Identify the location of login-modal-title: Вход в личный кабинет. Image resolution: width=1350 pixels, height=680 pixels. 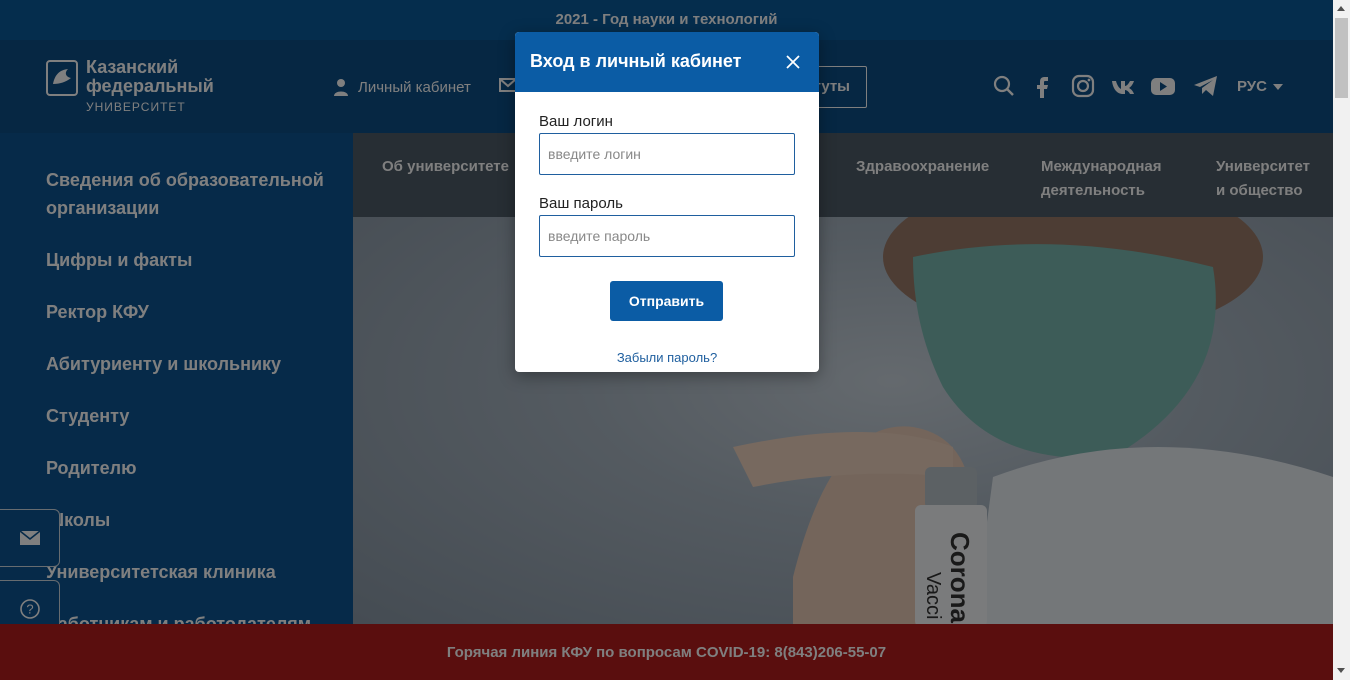
(636, 61).